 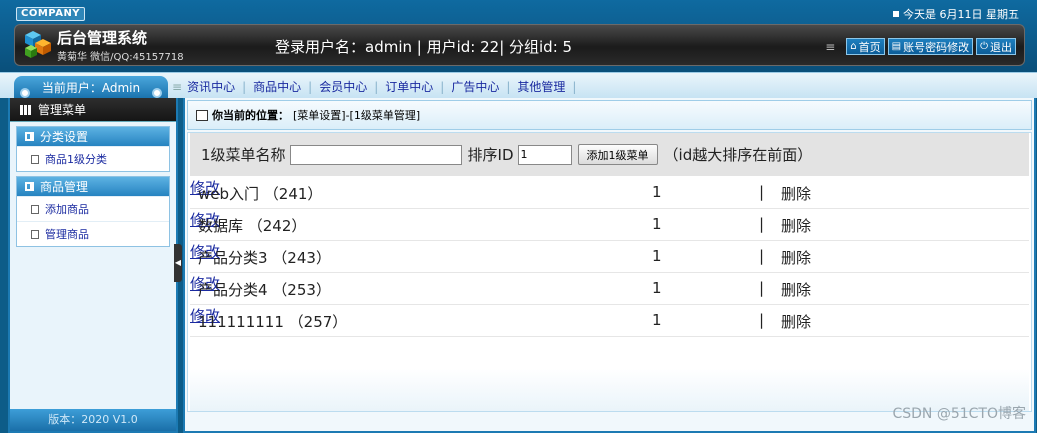 What do you see at coordinates (738, 155) in the screenshot?
I see `sort-hint: （id越大排序在前面）` at bounding box center [738, 155].